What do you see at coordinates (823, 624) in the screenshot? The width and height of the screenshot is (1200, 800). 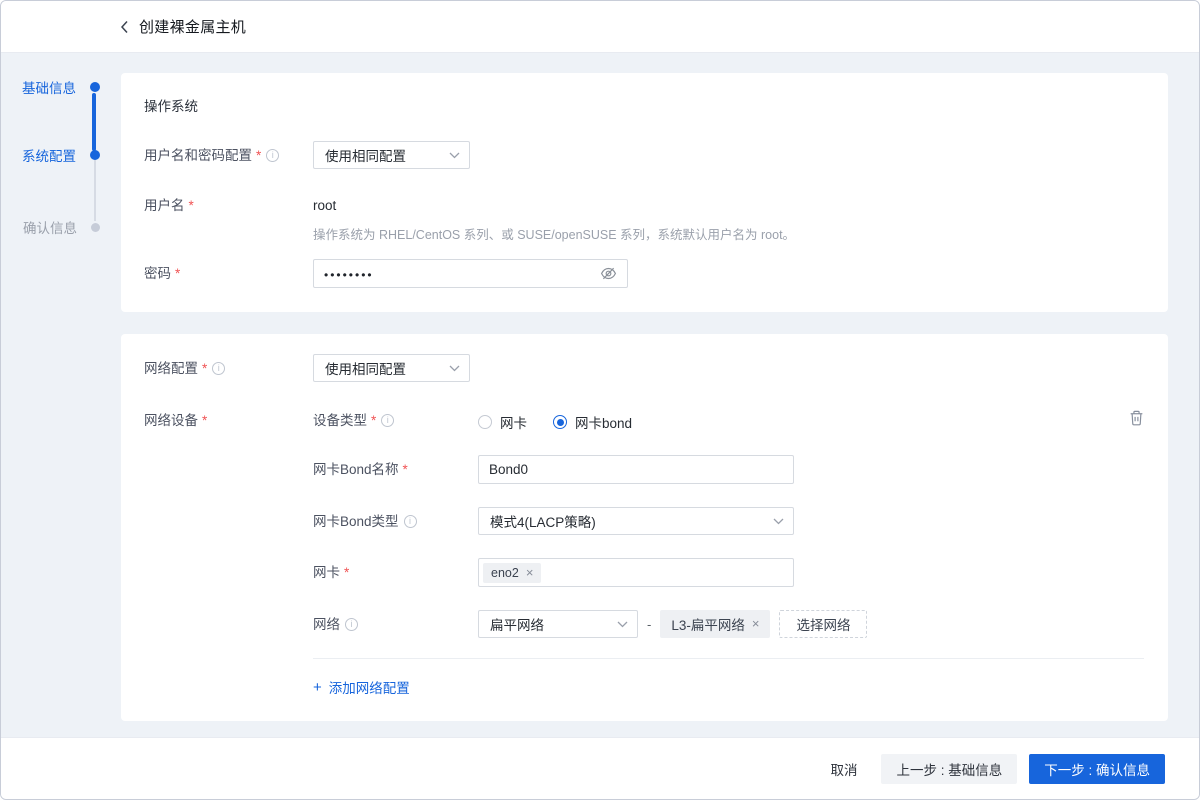 I see `select-network-button: 选择网络` at bounding box center [823, 624].